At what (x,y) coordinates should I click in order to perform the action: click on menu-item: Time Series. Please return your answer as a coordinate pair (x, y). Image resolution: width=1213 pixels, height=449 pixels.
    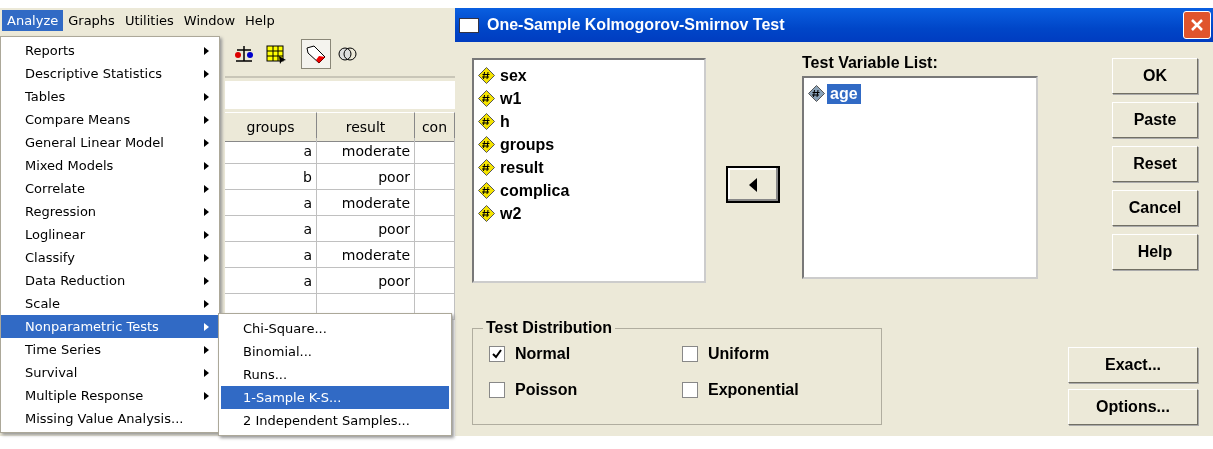
    Looking at the image, I should click on (110, 349).